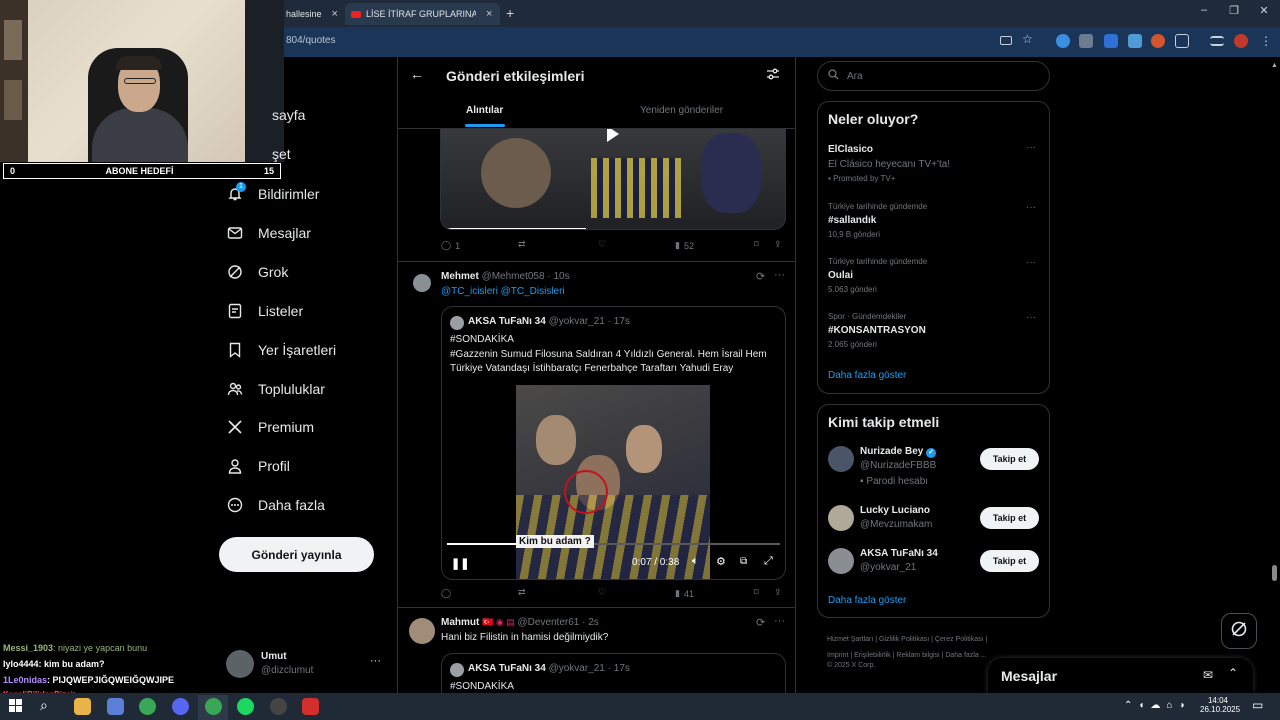 The width and height of the screenshot is (1280, 720). What do you see at coordinates (180, 706) in the screenshot?
I see `discord-icon` at bounding box center [180, 706].